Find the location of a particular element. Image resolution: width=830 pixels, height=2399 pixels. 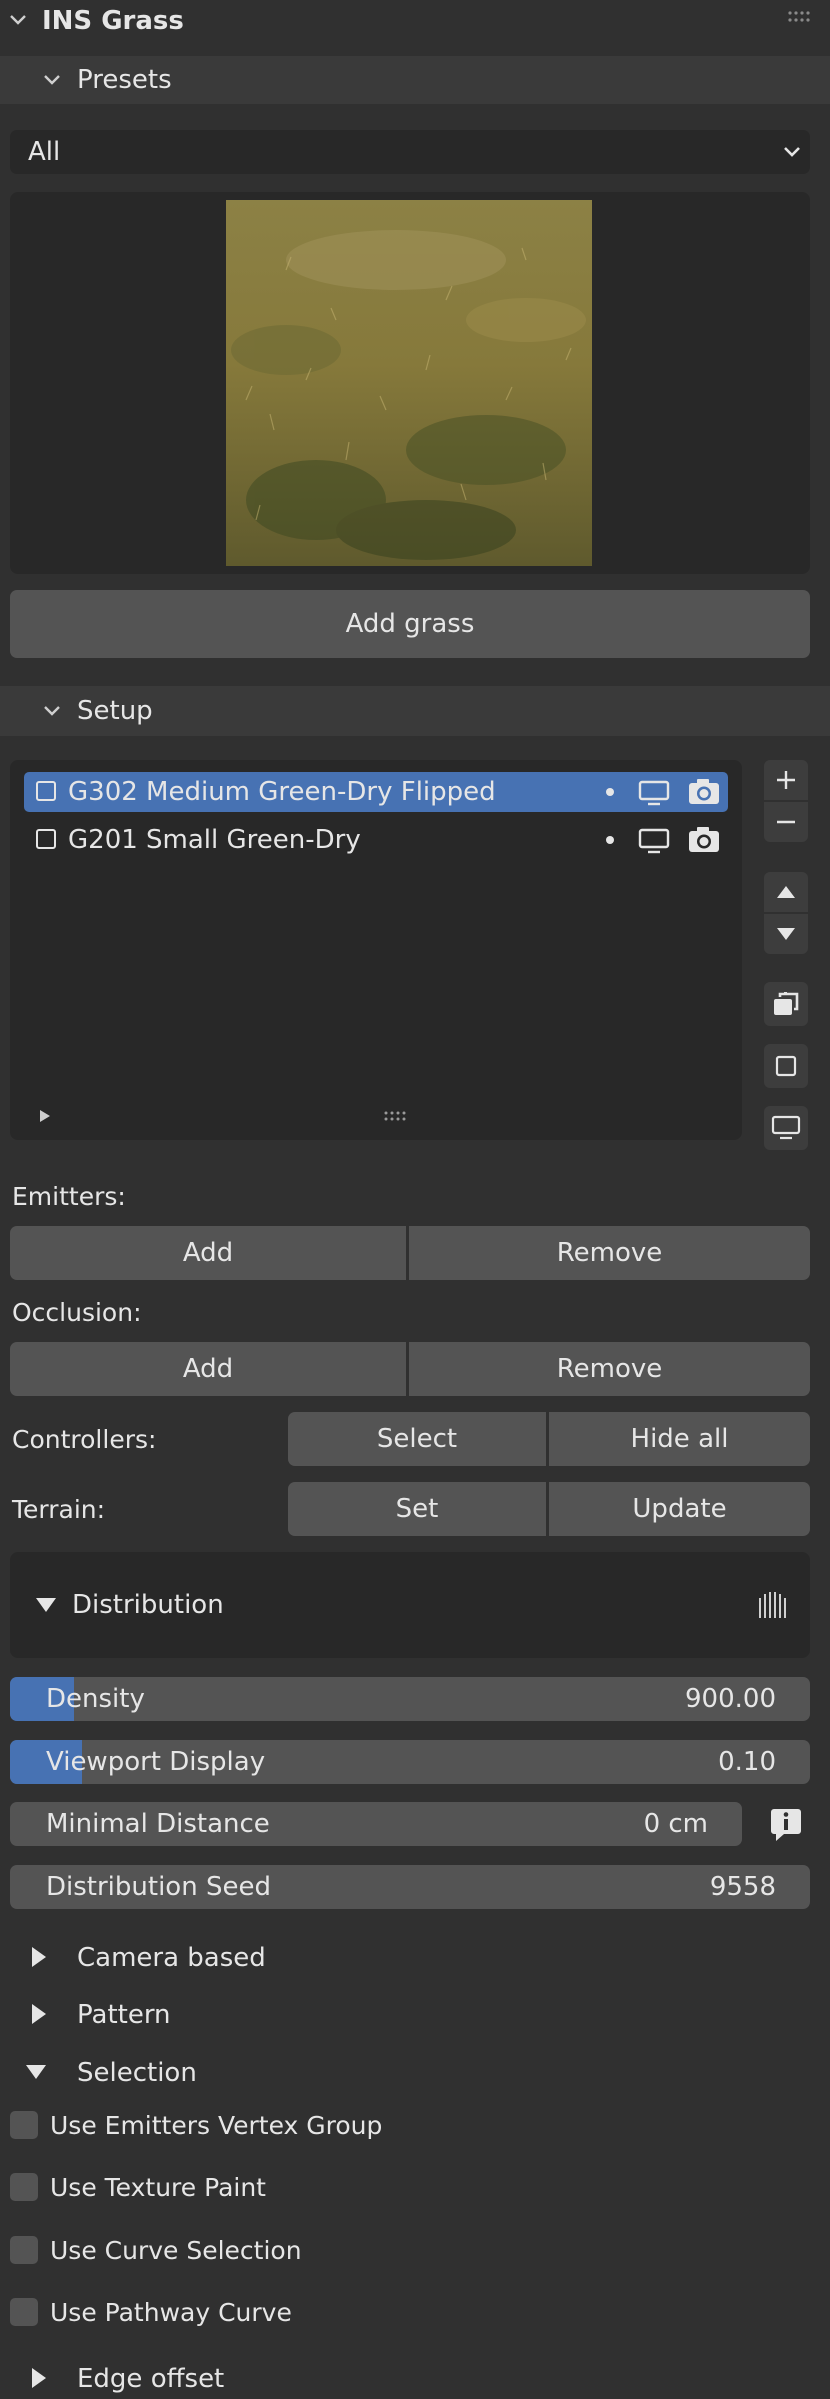

info-icon is located at coordinates (786, 1825).